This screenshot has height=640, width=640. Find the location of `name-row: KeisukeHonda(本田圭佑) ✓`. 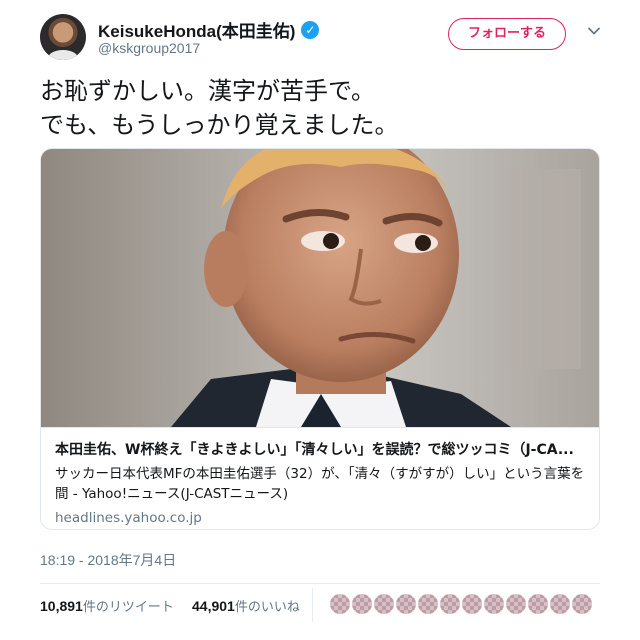

name-row: KeisukeHonda(本田圭佑) ✓ is located at coordinates (209, 29).